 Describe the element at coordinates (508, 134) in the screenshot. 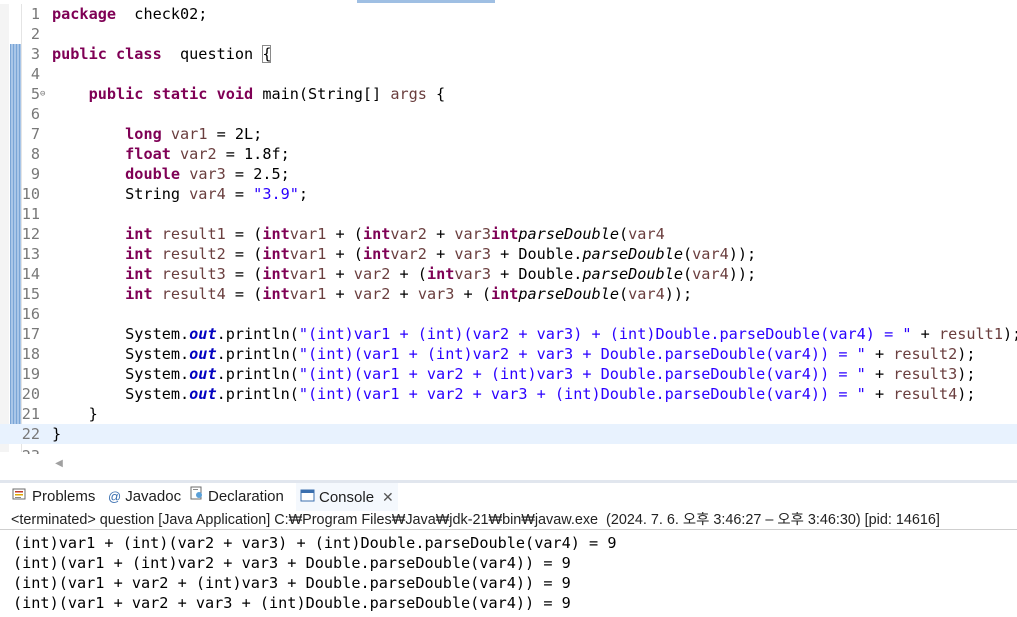

I see `code-line: 7 long var1 = 2L;` at that location.